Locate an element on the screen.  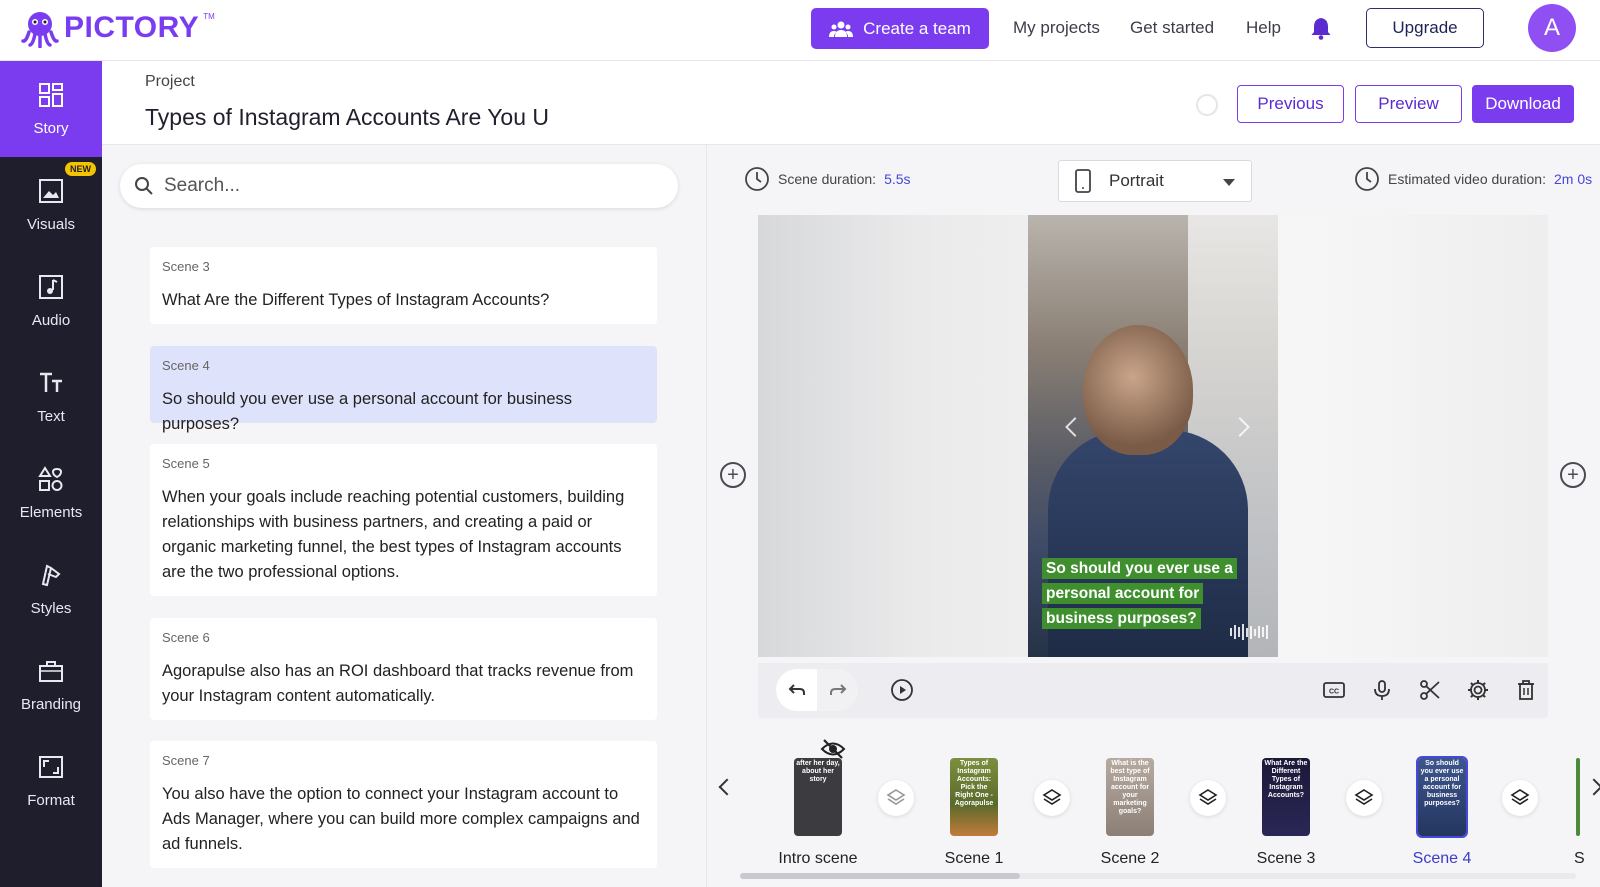
orientation-select: Portrait is located at coordinates (1155, 181).